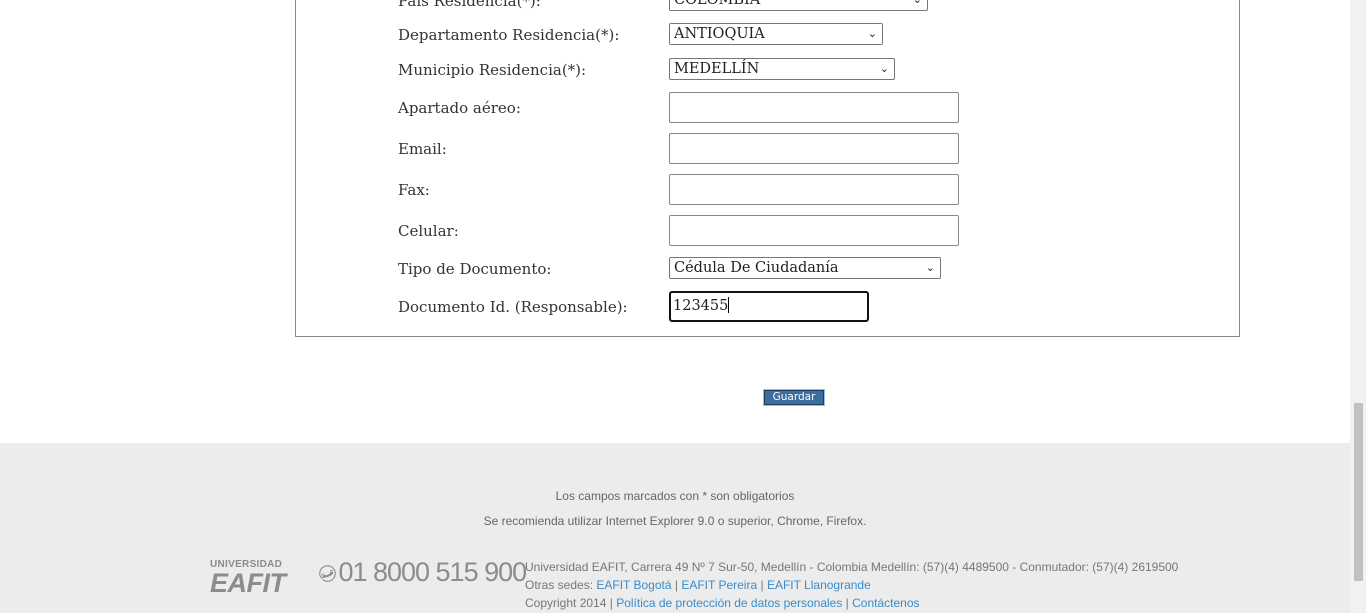 This screenshot has width=1366, height=613. Describe the element at coordinates (428, 231) in the screenshot. I see `label-celular: Celular:` at that location.